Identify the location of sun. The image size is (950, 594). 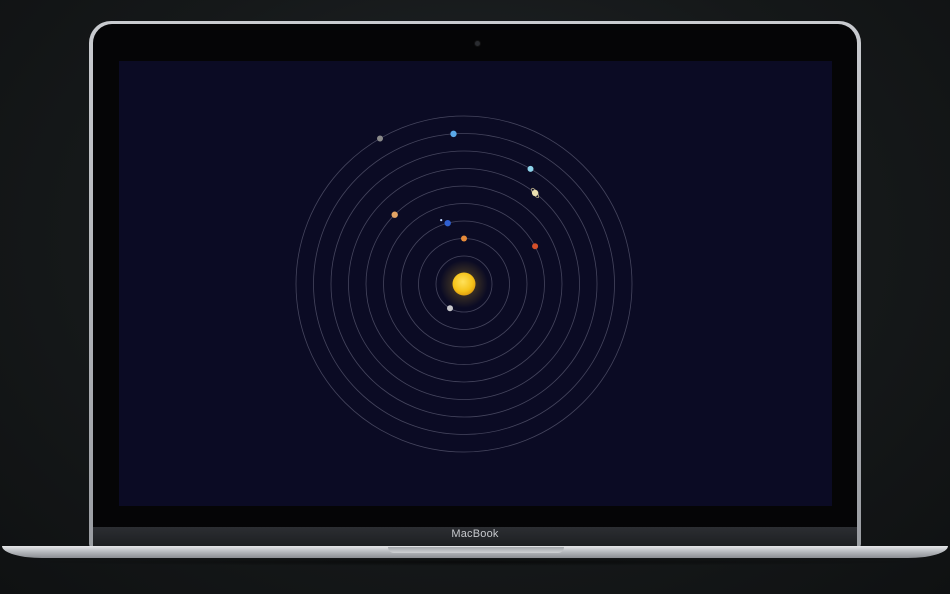
(464, 284).